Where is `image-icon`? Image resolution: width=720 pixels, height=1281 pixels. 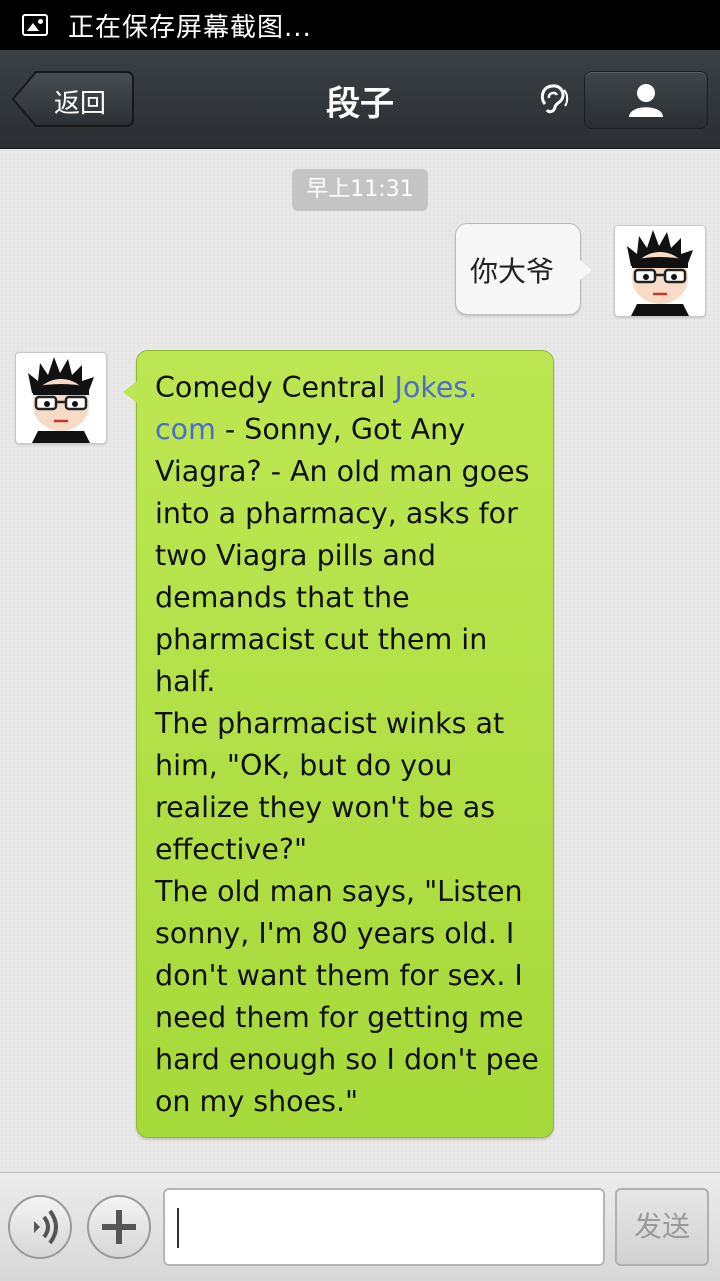
image-icon is located at coordinates (35, 25).